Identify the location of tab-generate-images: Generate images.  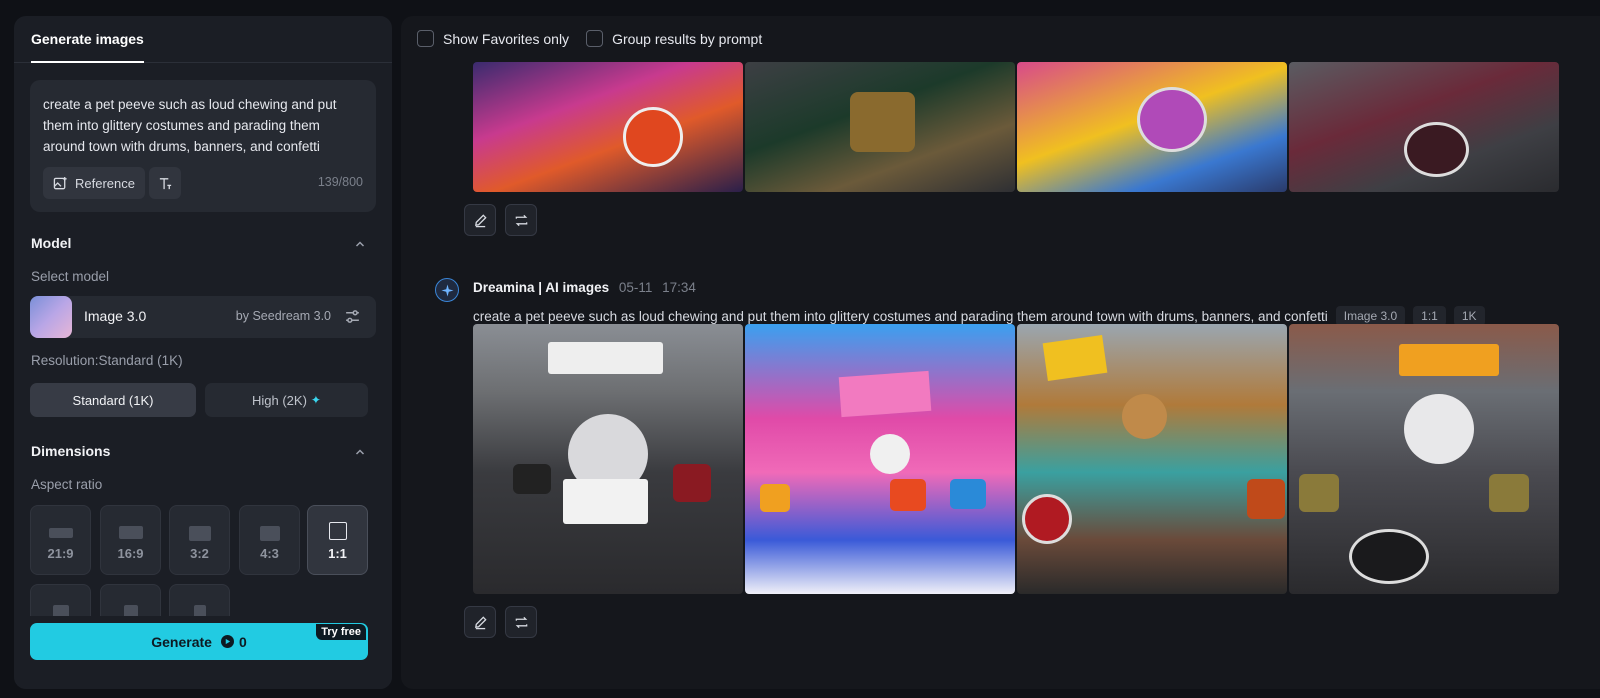
(87, 47).